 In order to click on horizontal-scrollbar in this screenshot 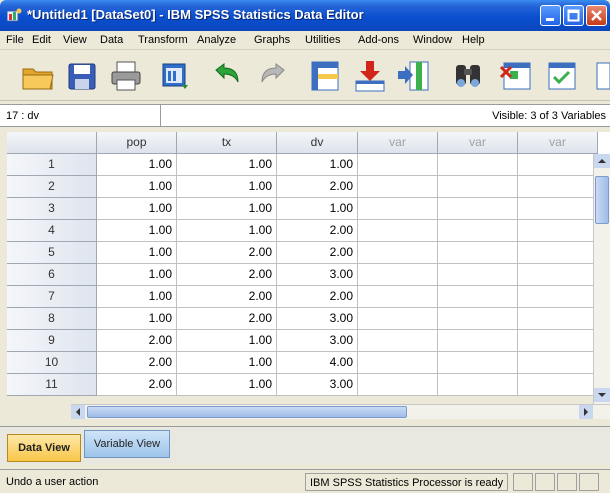, I will do `click(340, 411)`.